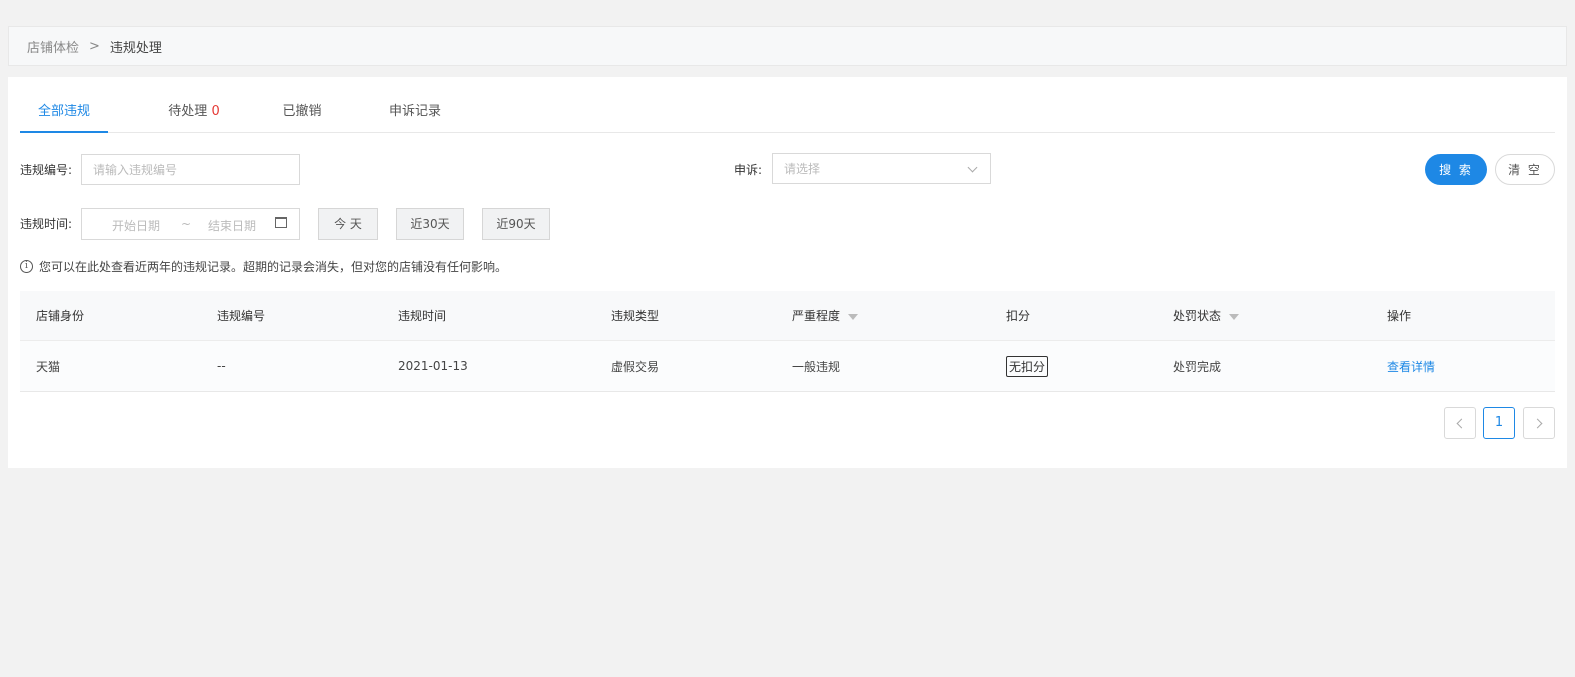 This screenshot has width=1575, height=677. I want to click on tab-appeal-records: 申诉记录, so click(415, 114).